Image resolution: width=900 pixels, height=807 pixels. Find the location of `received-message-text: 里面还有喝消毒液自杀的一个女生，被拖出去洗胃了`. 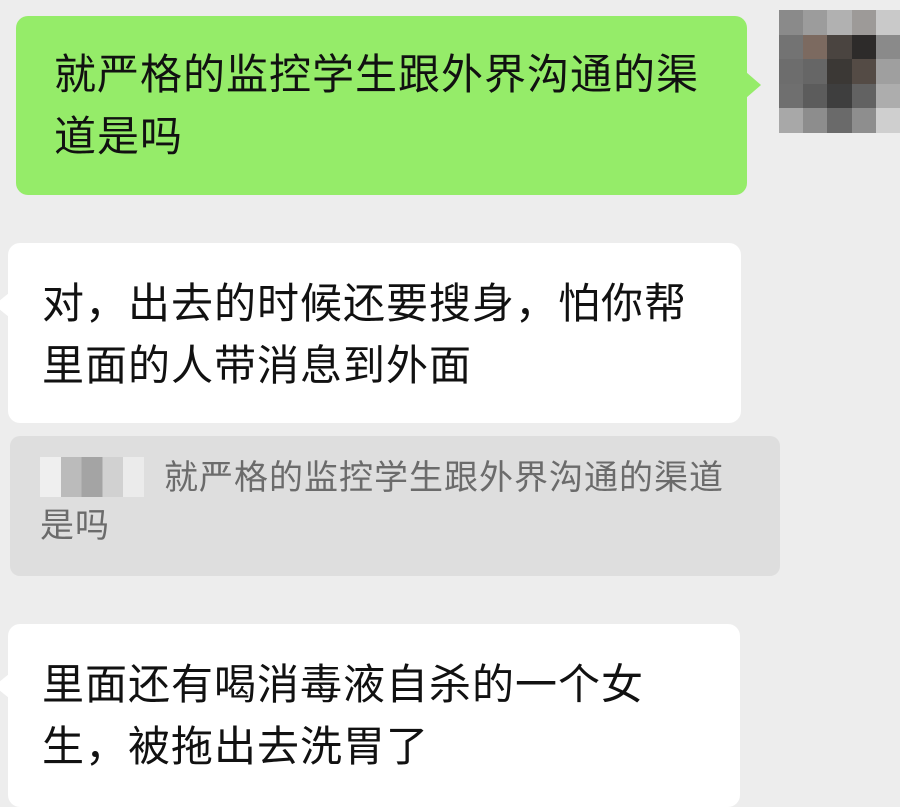

received-message-text: 里面还有喝消毒液自杀的一个女生，被拖出去洗胃了 is located at coordinates (343, 715).